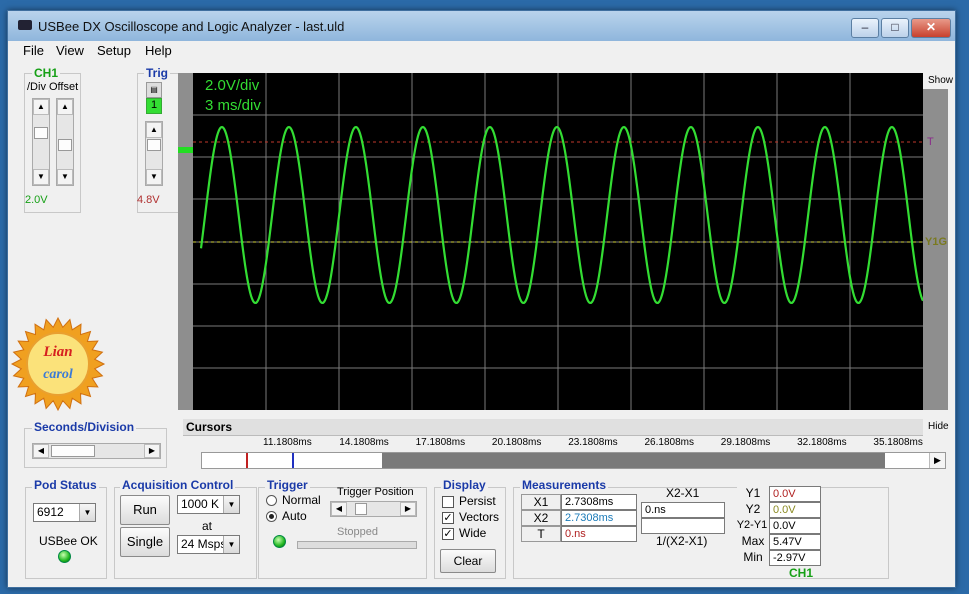 The image size is (969, 594). What do you see at coordinates (68, 541) in the screenshot?
I see `pod-status-text: USBee OK` at bounding box center [68, 541].